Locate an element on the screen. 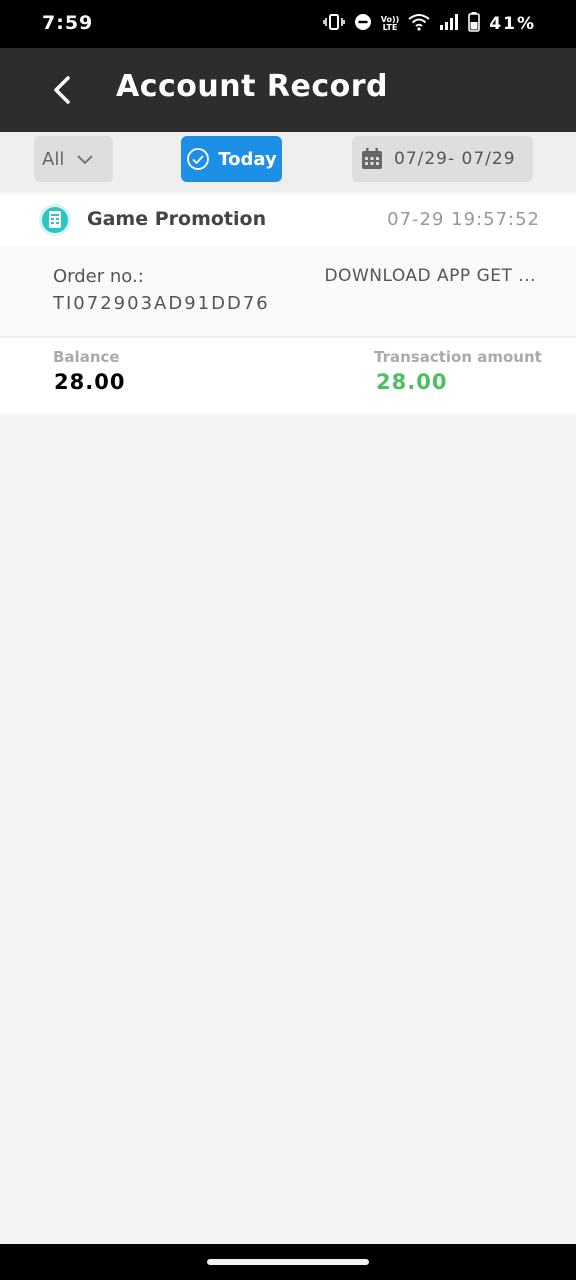  type-filter-dropdown: All is located at coordinates (73, 159).